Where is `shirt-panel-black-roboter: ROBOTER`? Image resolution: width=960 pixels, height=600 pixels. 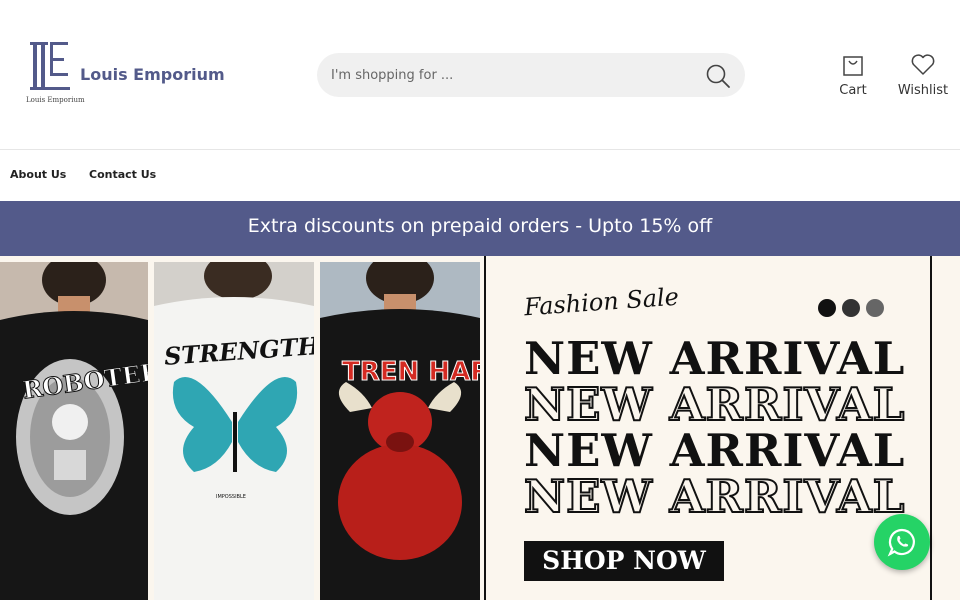
shirt-panel-black-roboter: ROBOTER is located at coordinates (74, 431).